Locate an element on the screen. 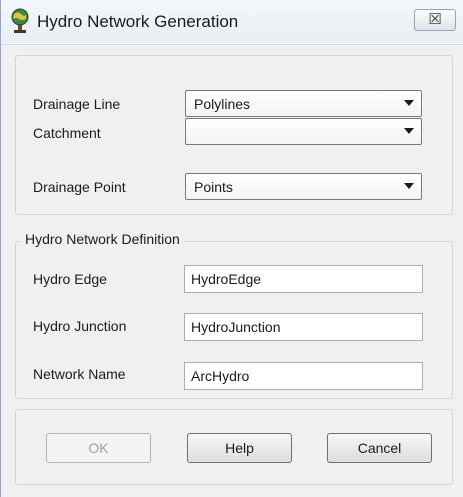  hydro-edge-label: Hydro Edge is located at coordinates (70, 279).